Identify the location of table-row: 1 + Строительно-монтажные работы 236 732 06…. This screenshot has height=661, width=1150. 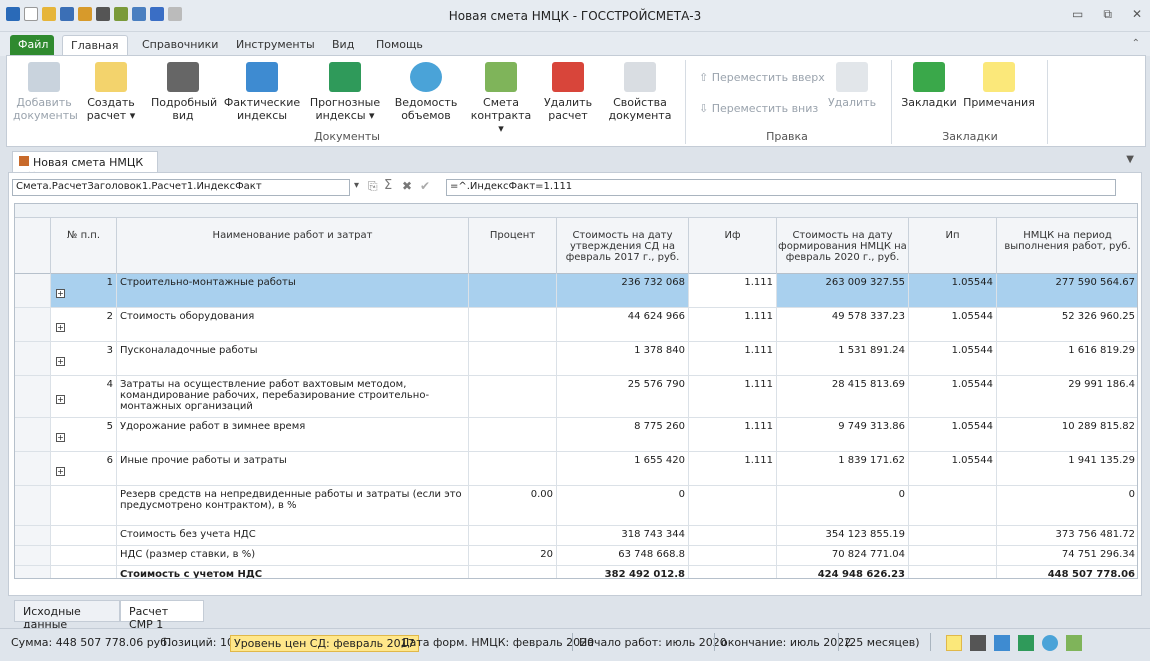
(576, 291).